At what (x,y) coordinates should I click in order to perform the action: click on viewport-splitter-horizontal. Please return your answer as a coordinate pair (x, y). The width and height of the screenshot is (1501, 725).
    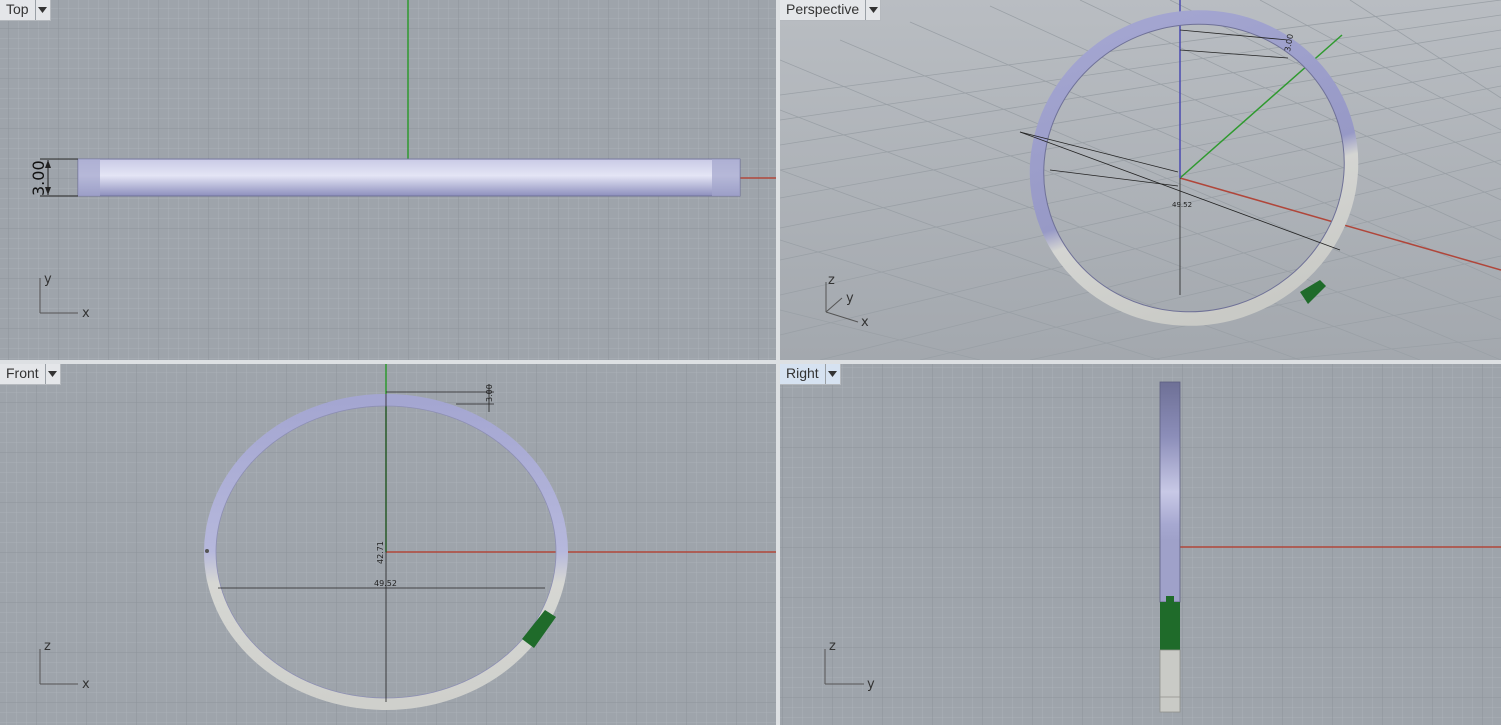
    Looking at the image, I should click on (750, 362).